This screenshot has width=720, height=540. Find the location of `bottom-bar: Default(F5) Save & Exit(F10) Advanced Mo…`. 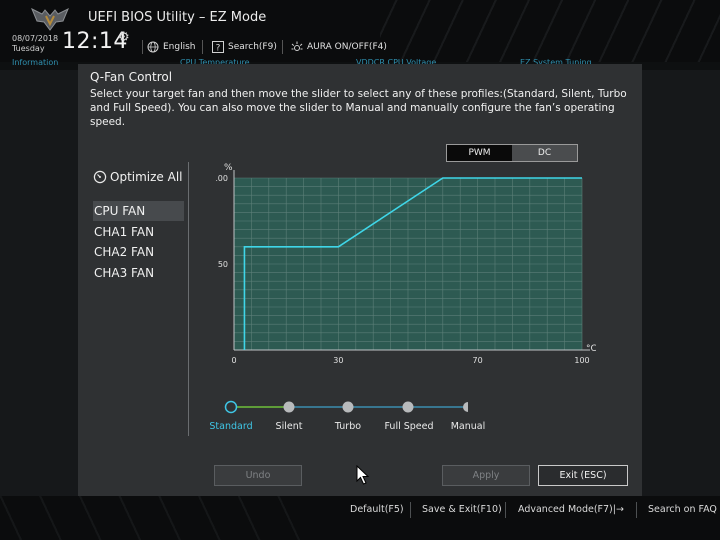

bottom-bar: Default(F5) Save & Exit(F10) Advanced Mo… is located at coordinates (360, 518).